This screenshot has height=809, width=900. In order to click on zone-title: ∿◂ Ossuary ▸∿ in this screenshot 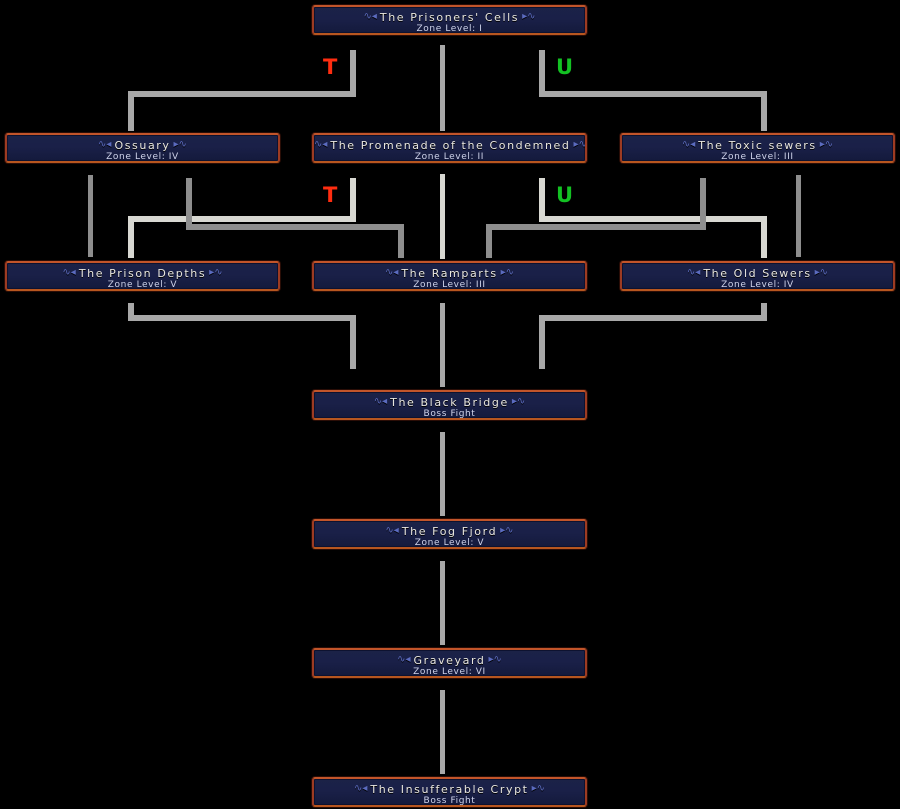, I will do `click(142, 145)`.